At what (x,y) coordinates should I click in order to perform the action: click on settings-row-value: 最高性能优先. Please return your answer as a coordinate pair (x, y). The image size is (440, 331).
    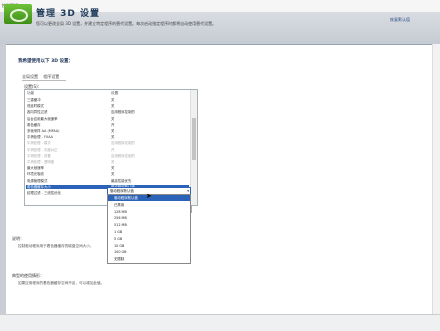
    Looking at the image, I should click on (121, 180).